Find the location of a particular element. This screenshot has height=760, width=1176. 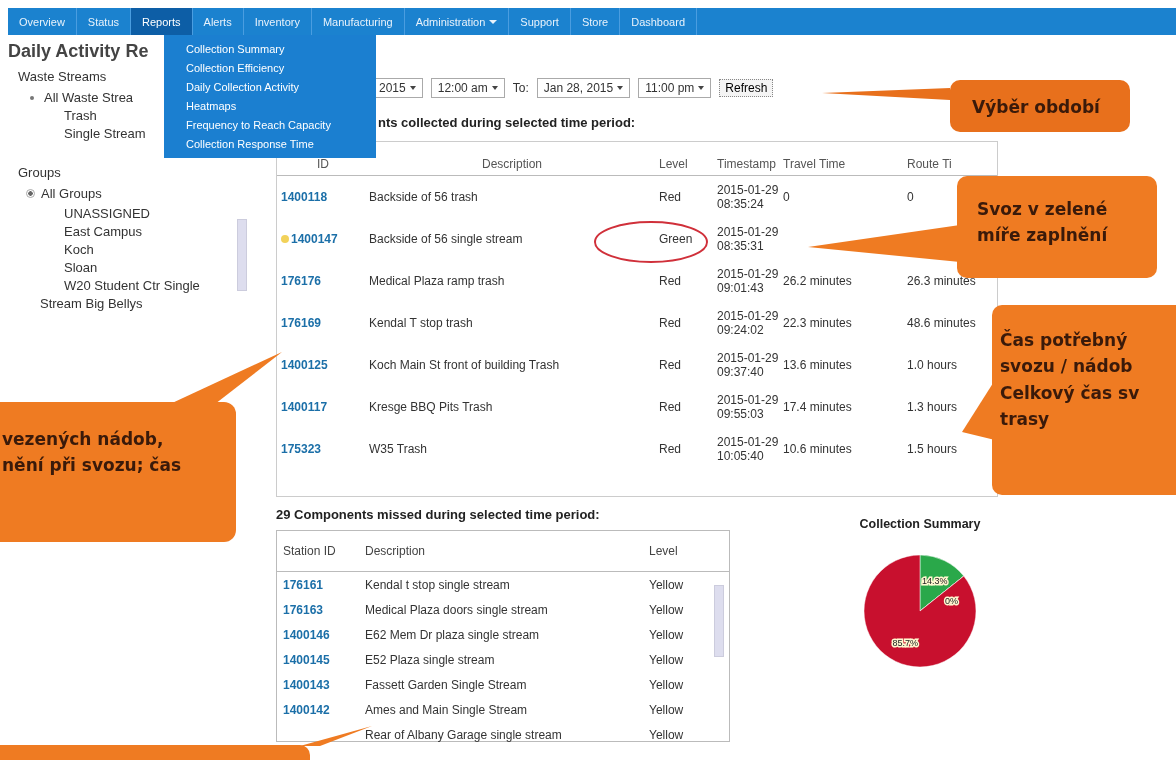

table-cell-text: E62 Mem Dr plaza single stream is located at coordinates (453, 634).